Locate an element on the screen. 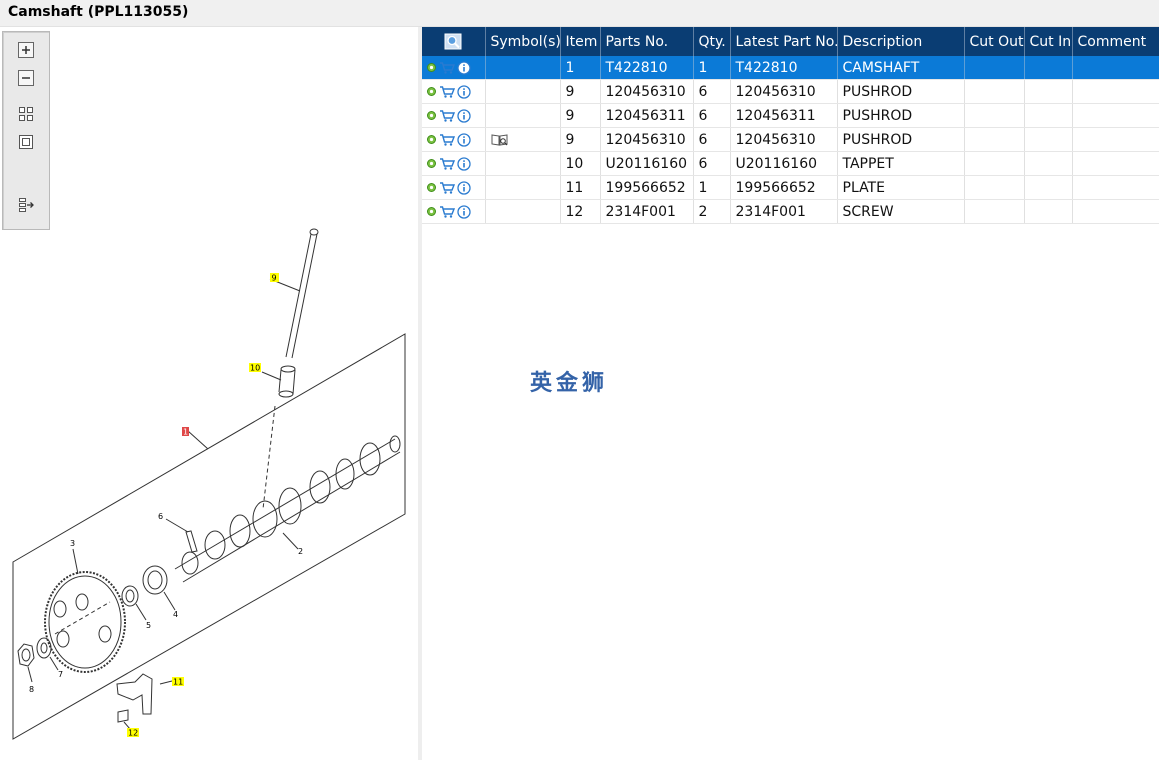 The height and width of the screenshot is (760, 1159). zoom-in-icon is located at coordinates (26, 50).